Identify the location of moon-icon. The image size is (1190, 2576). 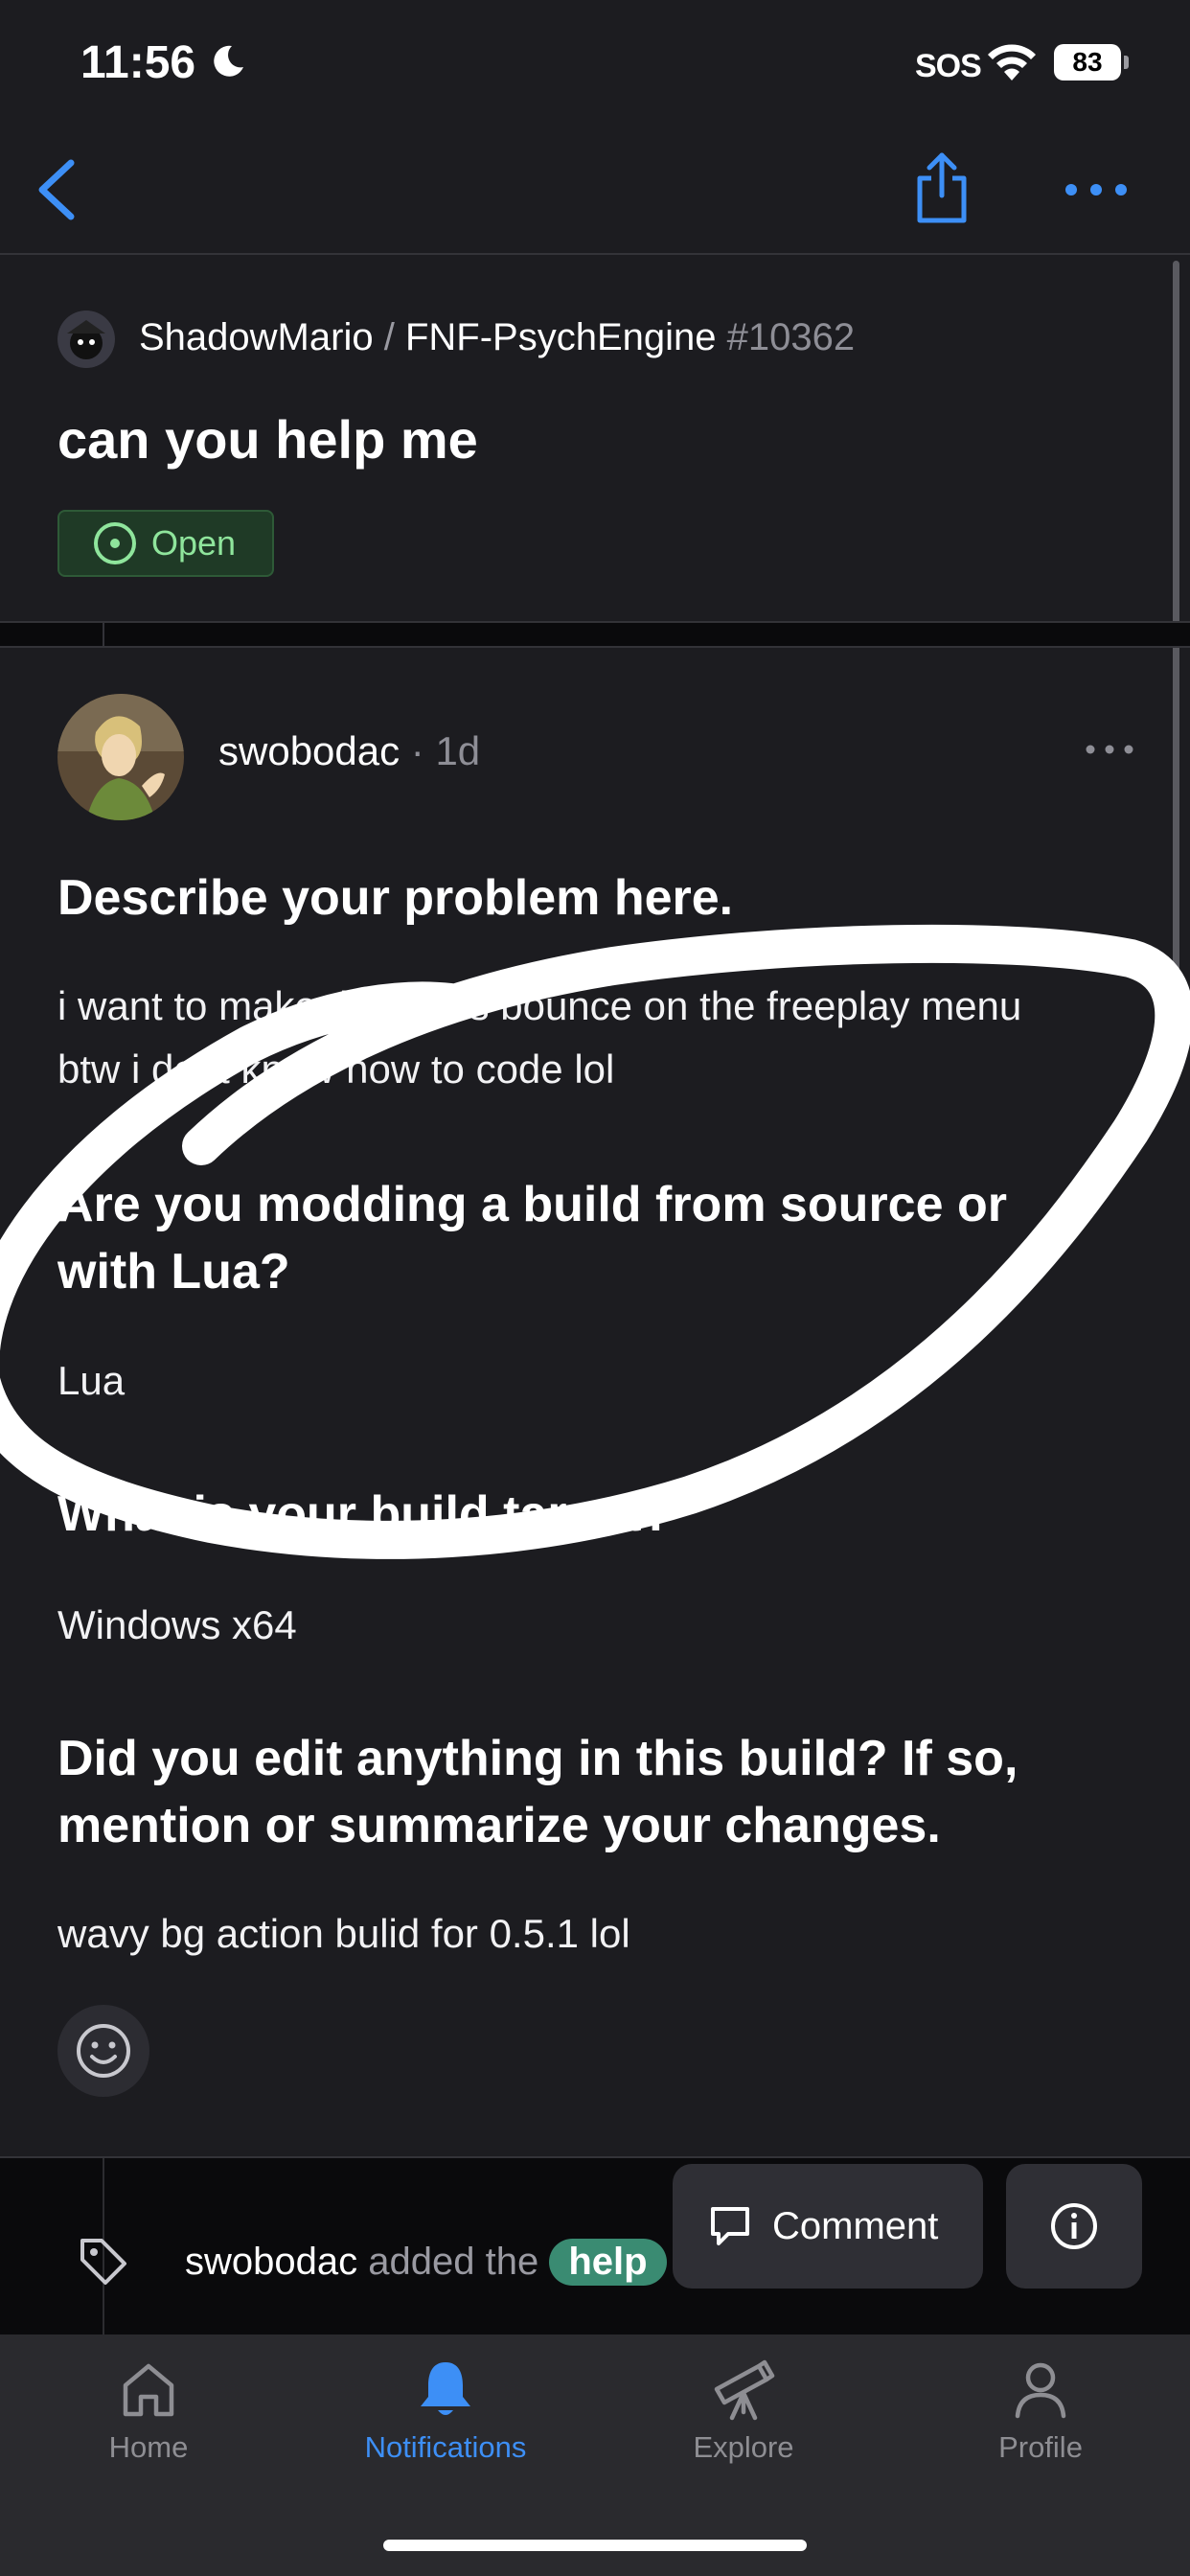
(228, 63).